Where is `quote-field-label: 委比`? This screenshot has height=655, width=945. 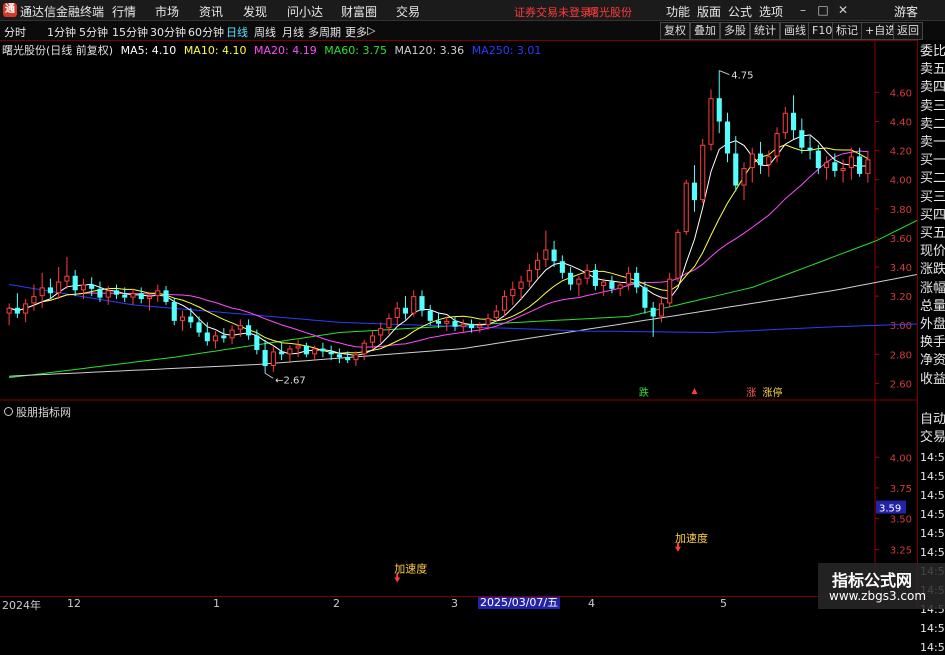 quote-field-label: 委比 is located at coordinates (932, 51).